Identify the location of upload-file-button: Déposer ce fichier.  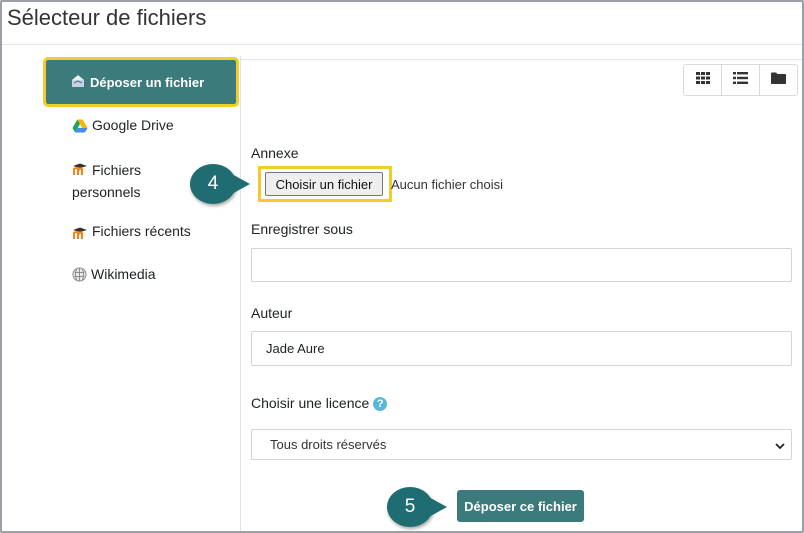
(520, 506).